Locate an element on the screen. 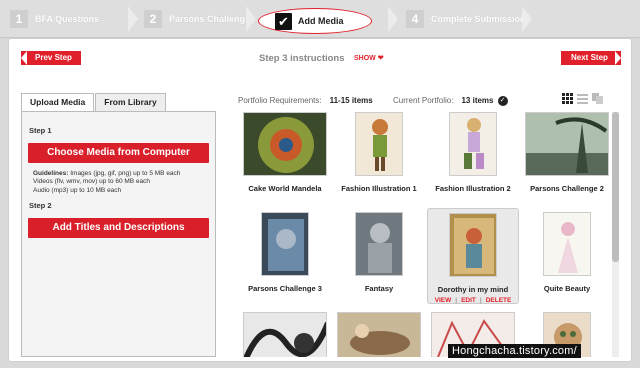  step-label: Parsons Challeng is located at coordinates (207, 19).